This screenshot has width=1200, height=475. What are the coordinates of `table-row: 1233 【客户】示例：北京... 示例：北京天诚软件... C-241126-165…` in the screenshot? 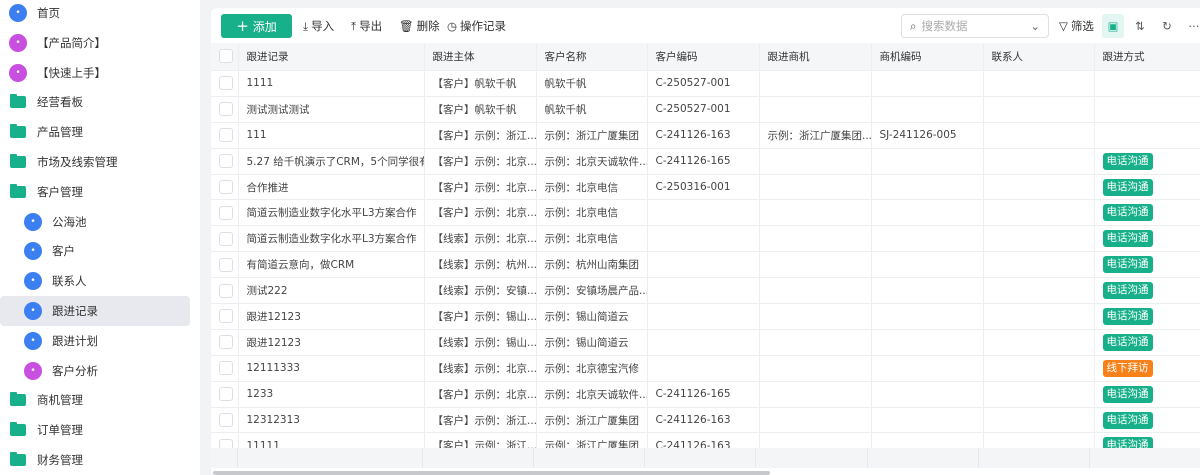 It's located at (705, 394).